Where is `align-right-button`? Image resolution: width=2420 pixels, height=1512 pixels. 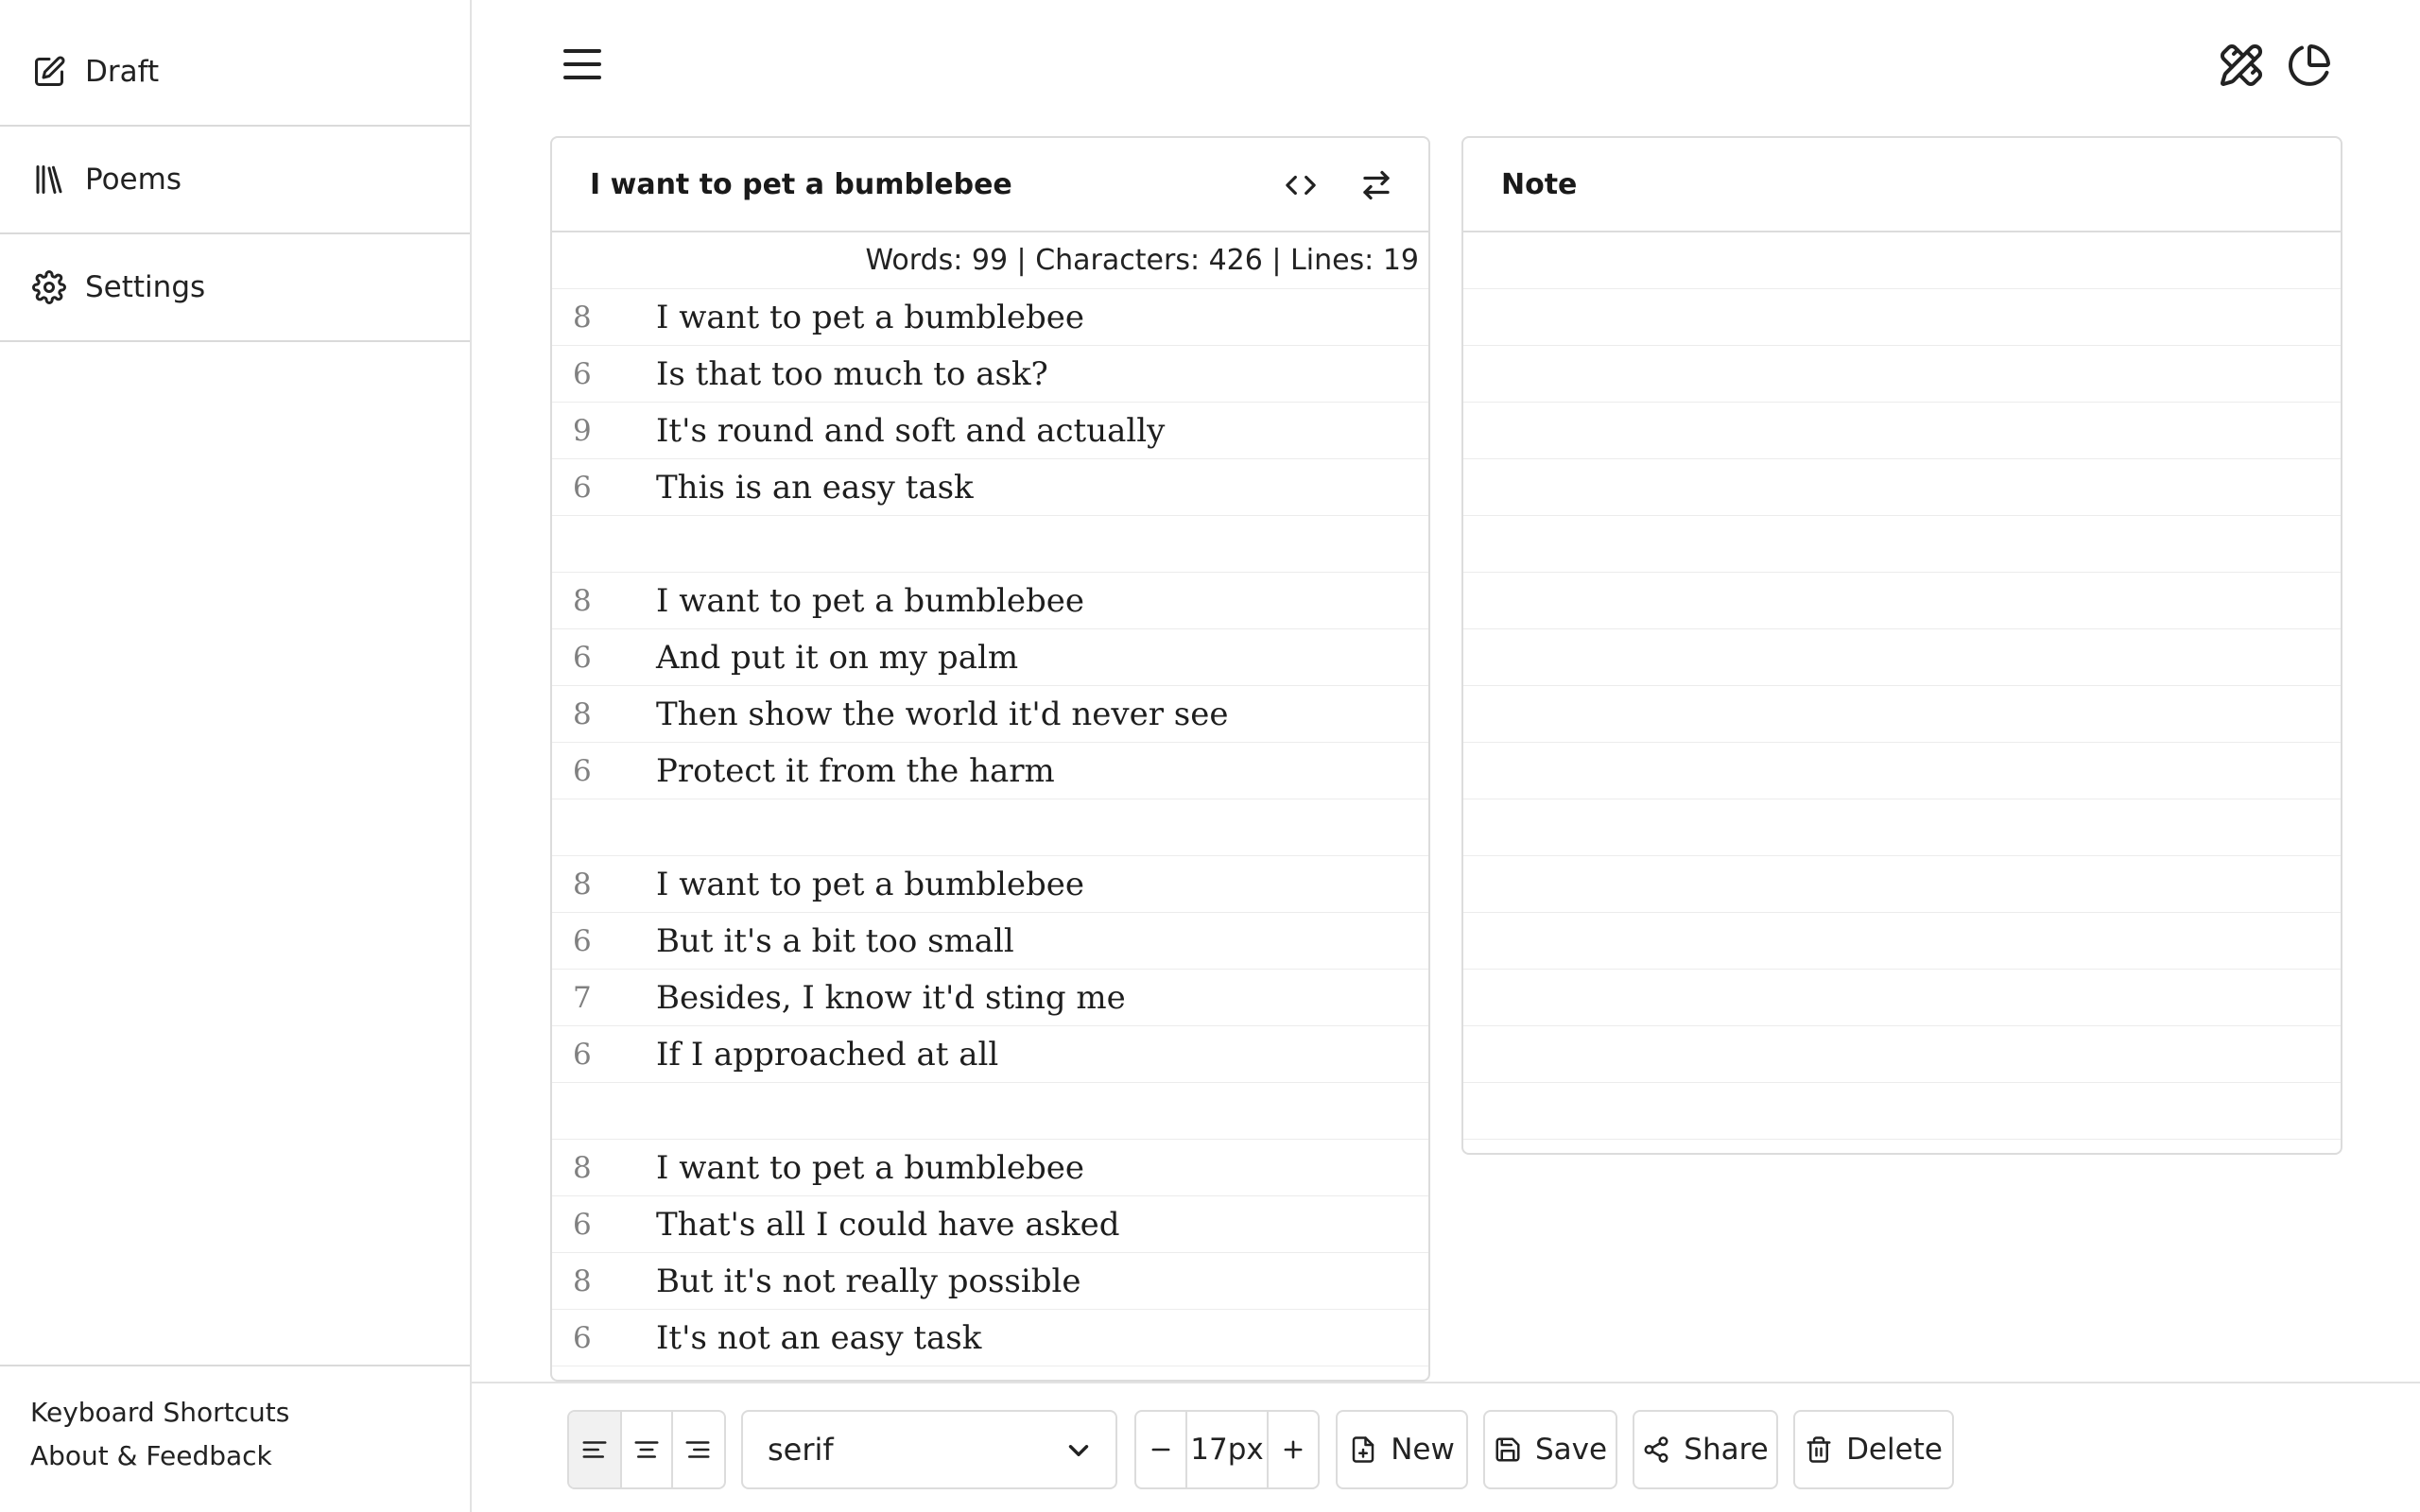 align-right-button is located at coordinates (696, 1449).